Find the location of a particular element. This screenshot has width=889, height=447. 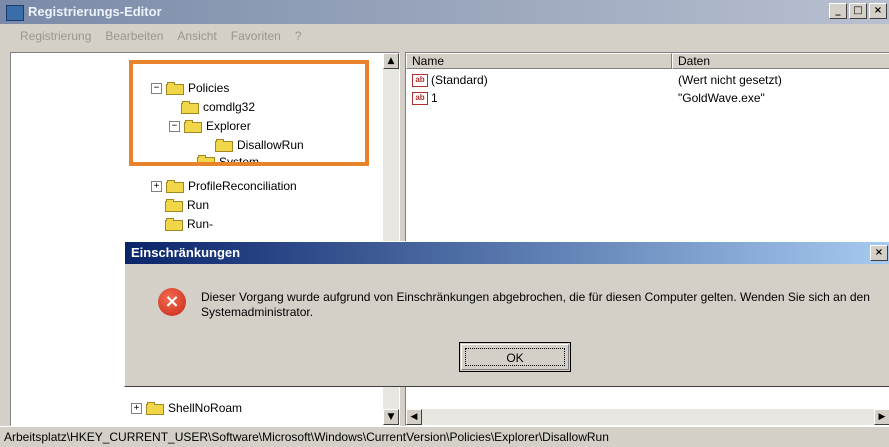

dialog-title: Einschränkungen is located at coordinates (507, 253).